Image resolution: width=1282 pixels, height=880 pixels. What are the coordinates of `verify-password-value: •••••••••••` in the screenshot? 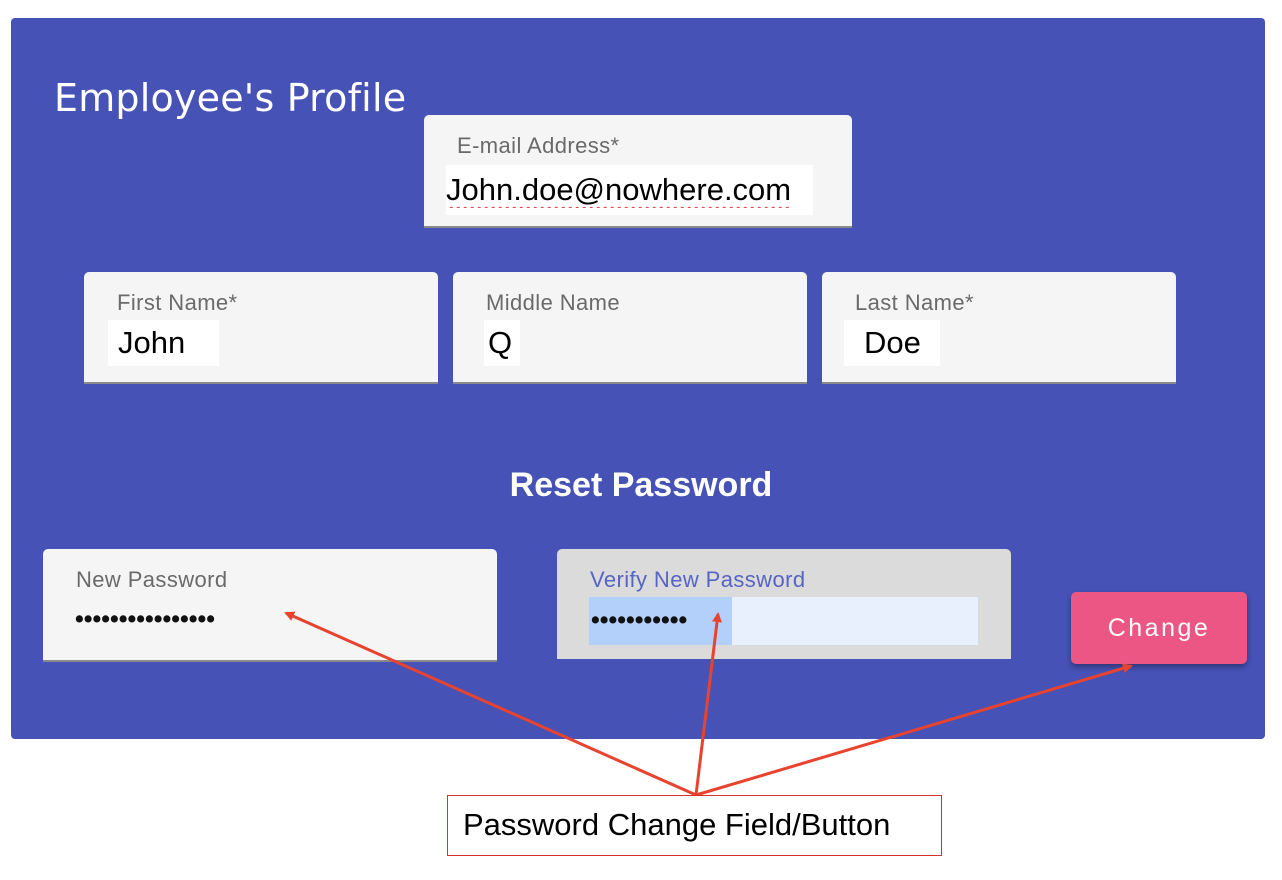 It's located at (639, 620).